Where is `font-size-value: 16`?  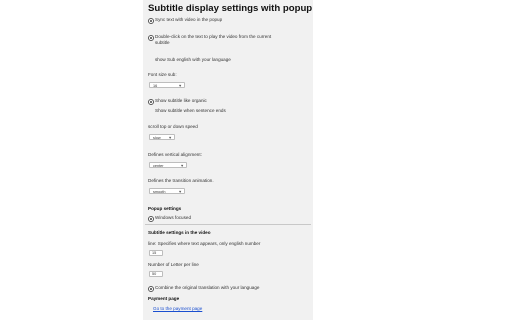 font-size-value: 16 is located at coordinates (155, 86).